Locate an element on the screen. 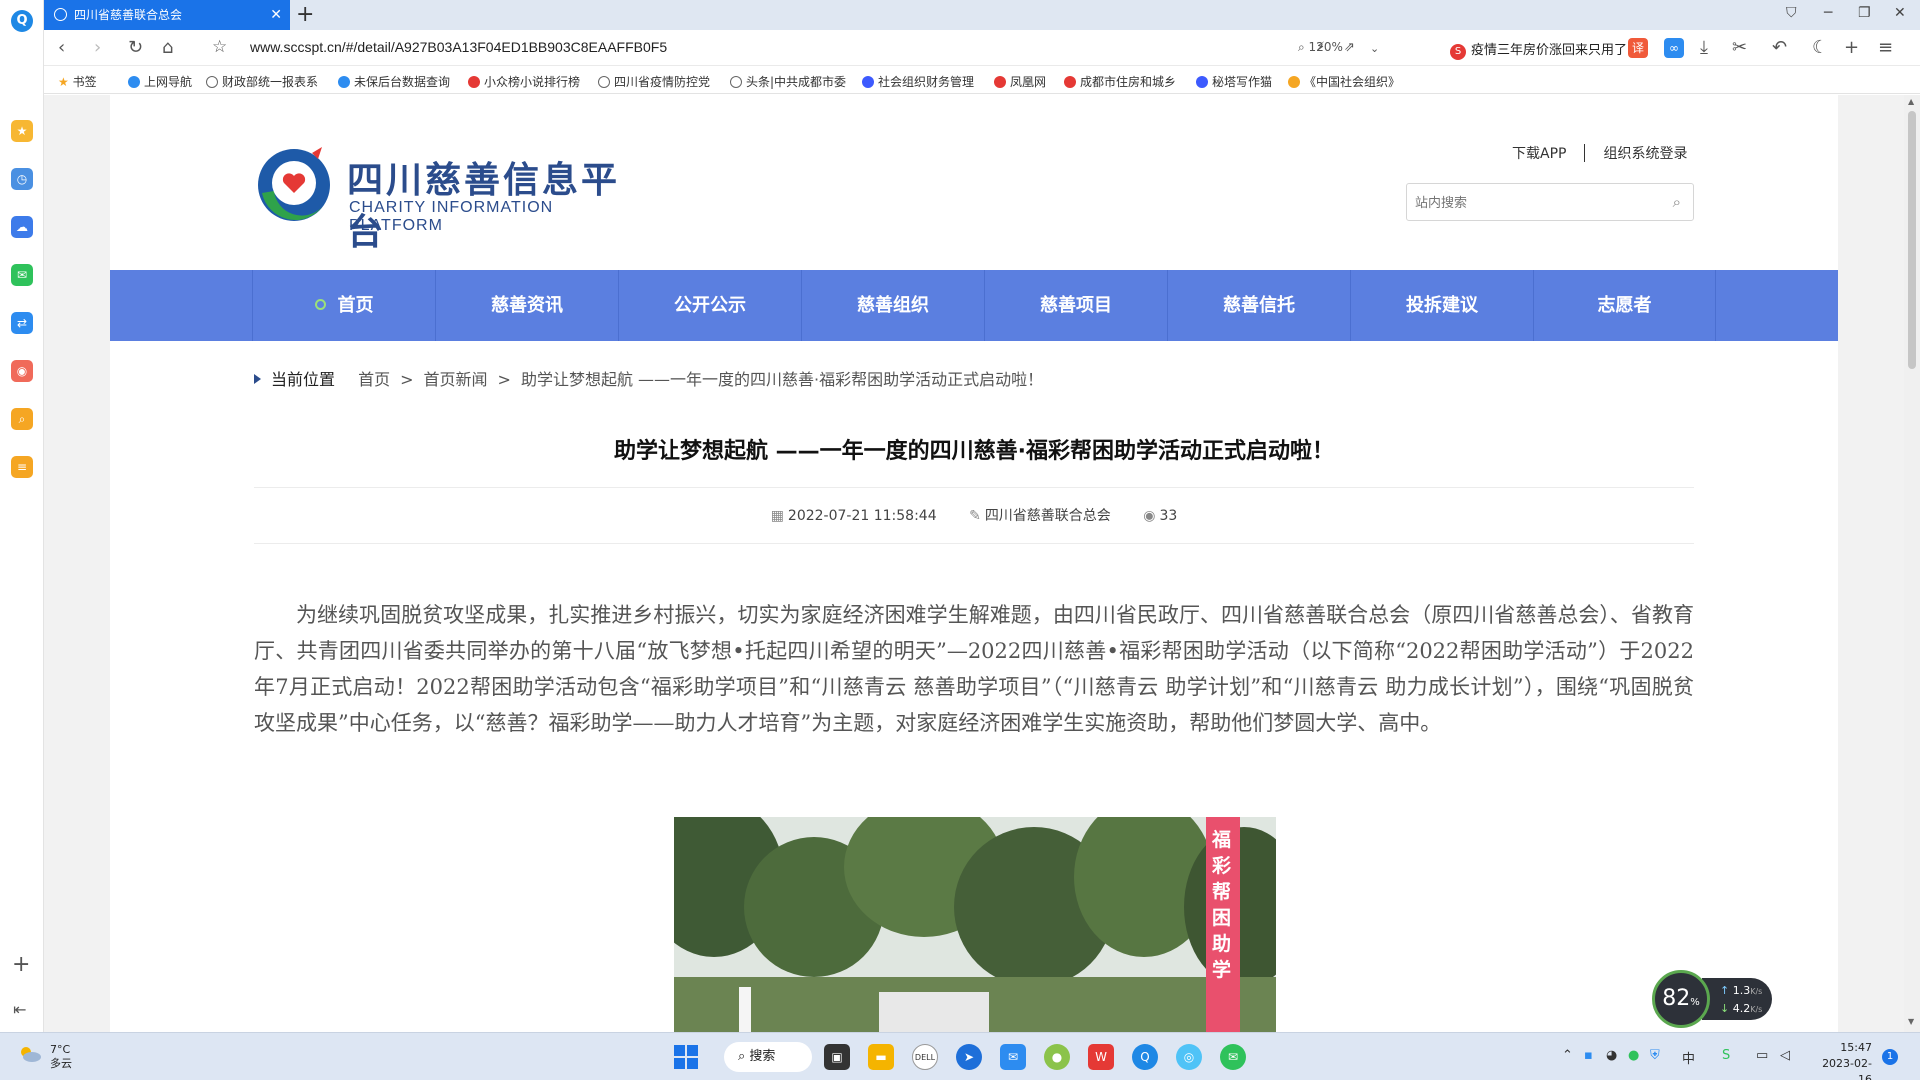 The height and width of the screenshot is (1080, 1920). vertical-scrollbar: ▲ ▼ is located at coordinates (1912, 563).